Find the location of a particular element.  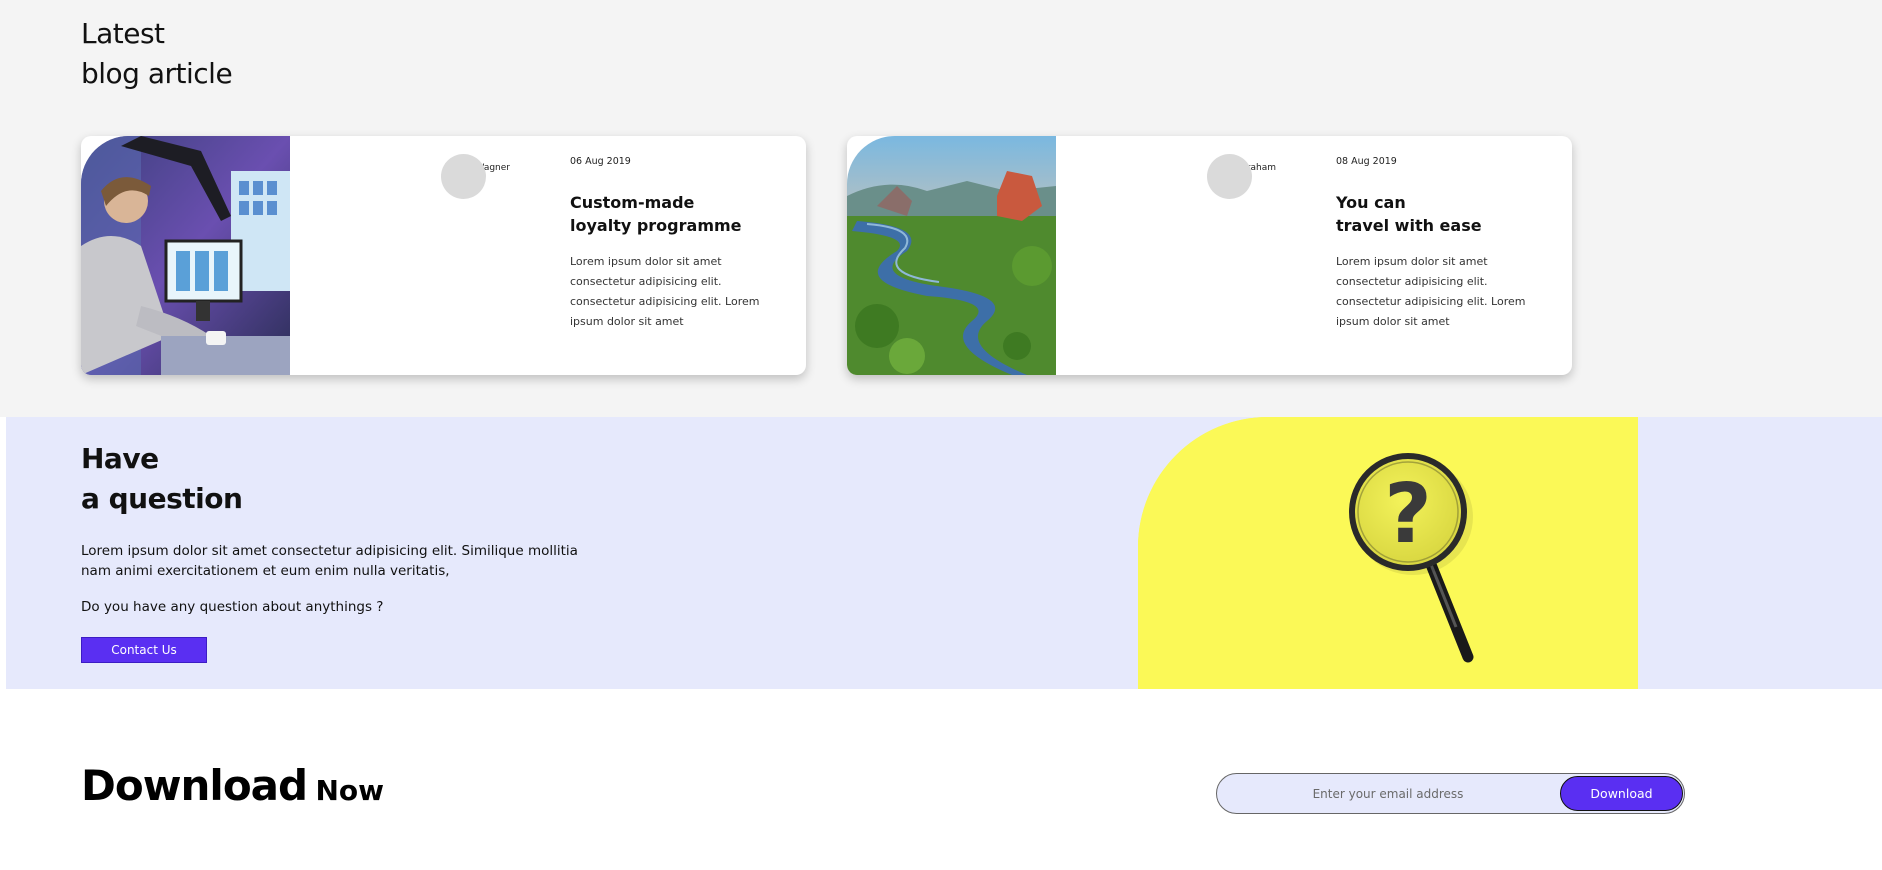

download-title-big: Download is located at coordinates (194, 785).